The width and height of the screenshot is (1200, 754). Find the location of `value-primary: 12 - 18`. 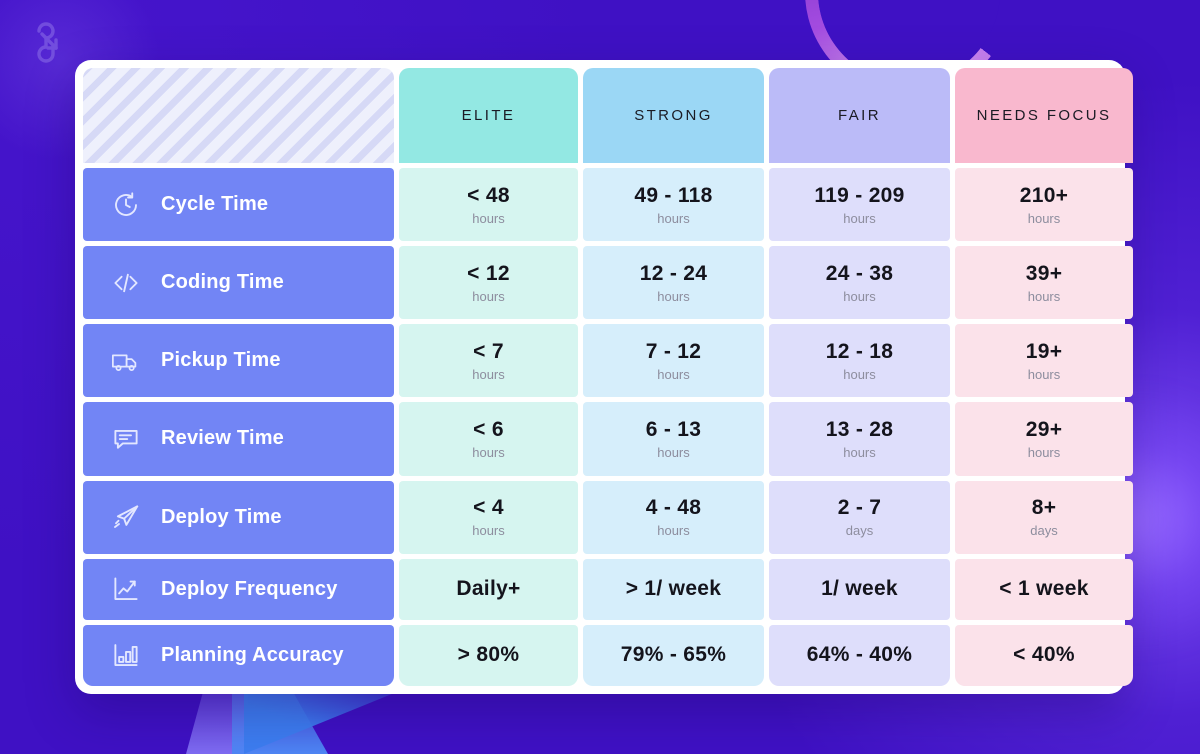

value-primary: 12 - 18 is located at coordinates (859, 351).